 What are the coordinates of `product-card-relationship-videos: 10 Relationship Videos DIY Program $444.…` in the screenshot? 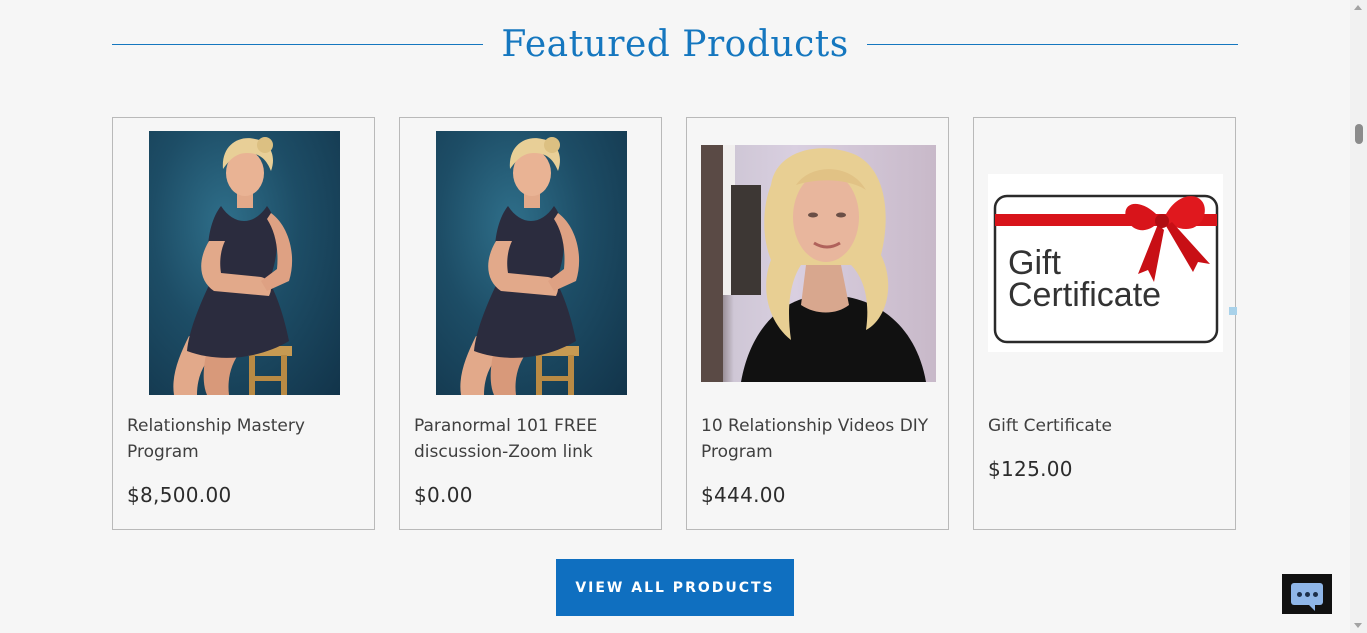 It's located at (817, 323).